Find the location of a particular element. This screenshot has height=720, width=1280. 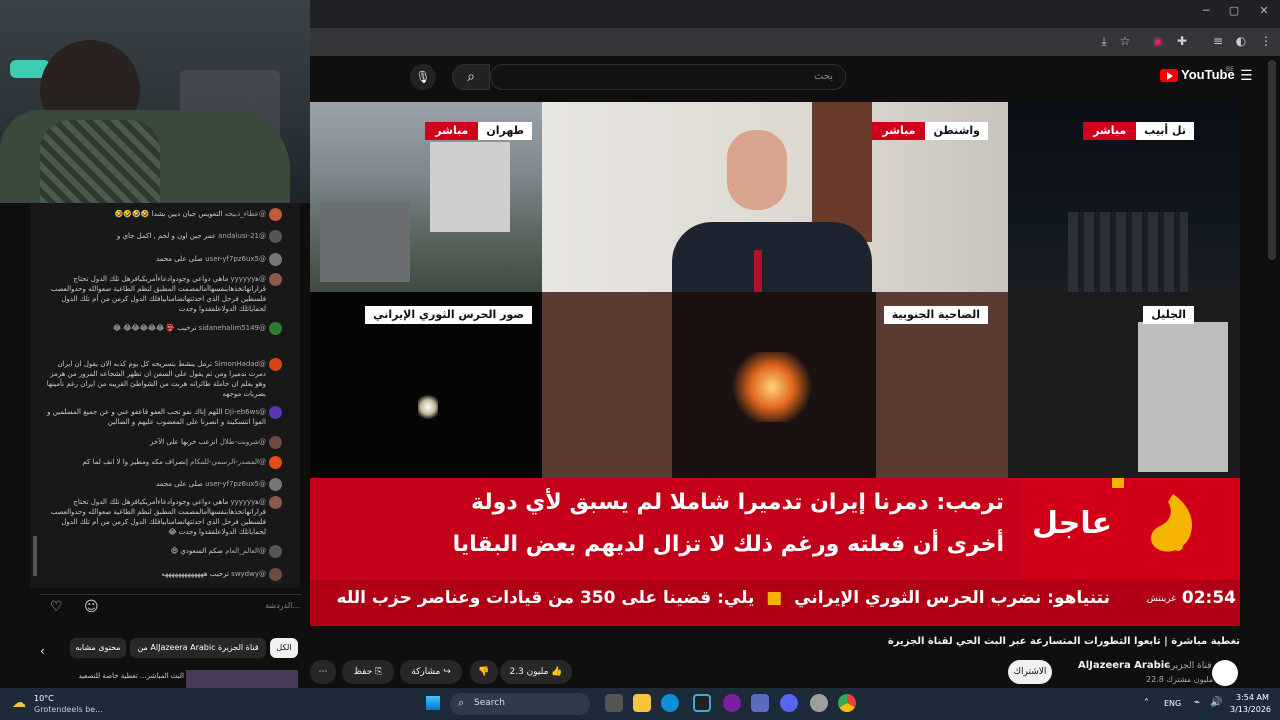

search-icon: ⌕ is located at coordinates (471, 77).